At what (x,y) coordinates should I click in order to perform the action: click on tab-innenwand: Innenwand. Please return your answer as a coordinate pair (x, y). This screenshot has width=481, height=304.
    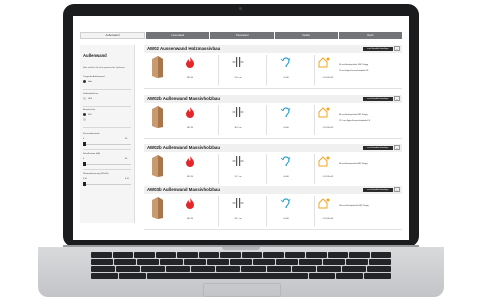
    Looking at the image, I should click on (178, 35).